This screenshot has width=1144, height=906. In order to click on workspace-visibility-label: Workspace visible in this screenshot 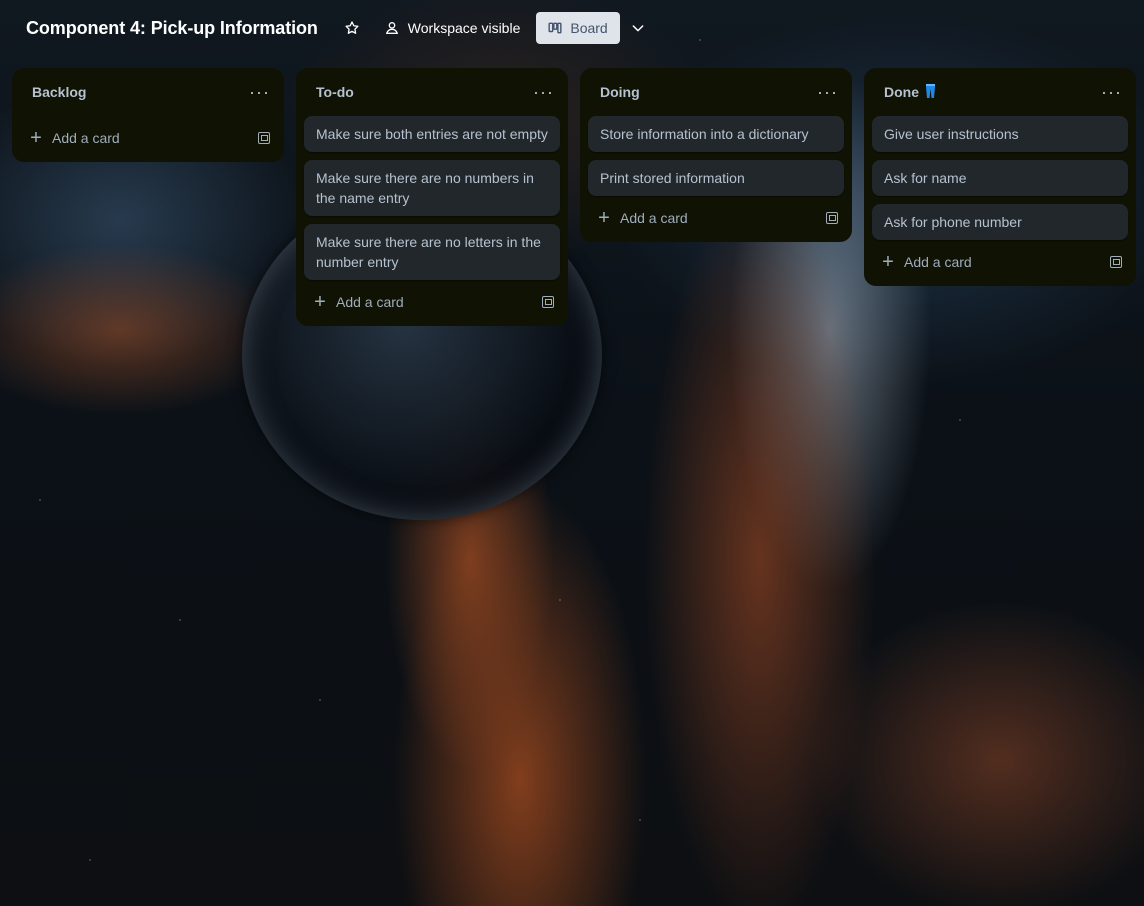, I will do `click(464, 28)`.